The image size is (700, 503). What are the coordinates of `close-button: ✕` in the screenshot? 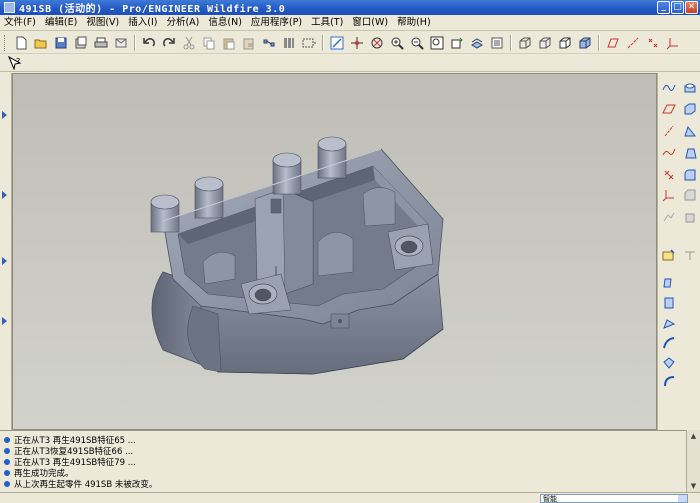 It's located at (691, 7).